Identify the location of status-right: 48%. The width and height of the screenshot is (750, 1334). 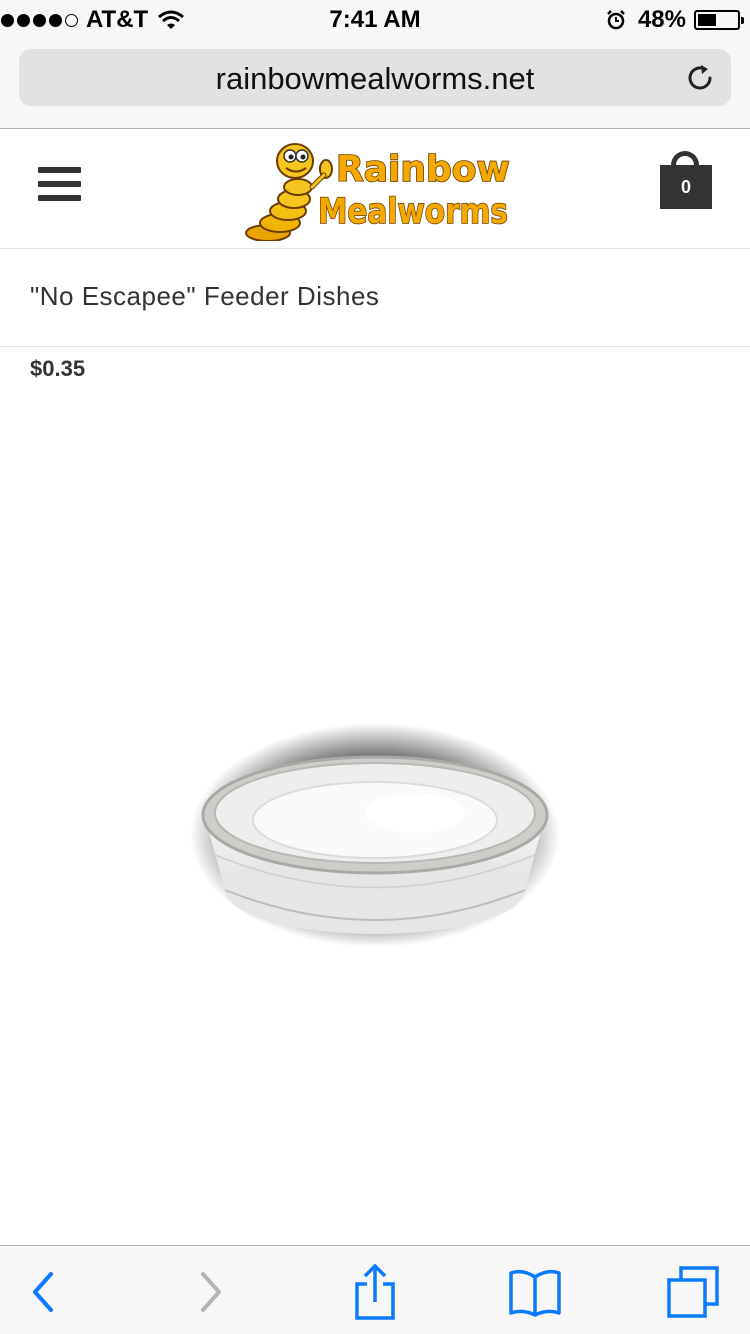
(675, 19).